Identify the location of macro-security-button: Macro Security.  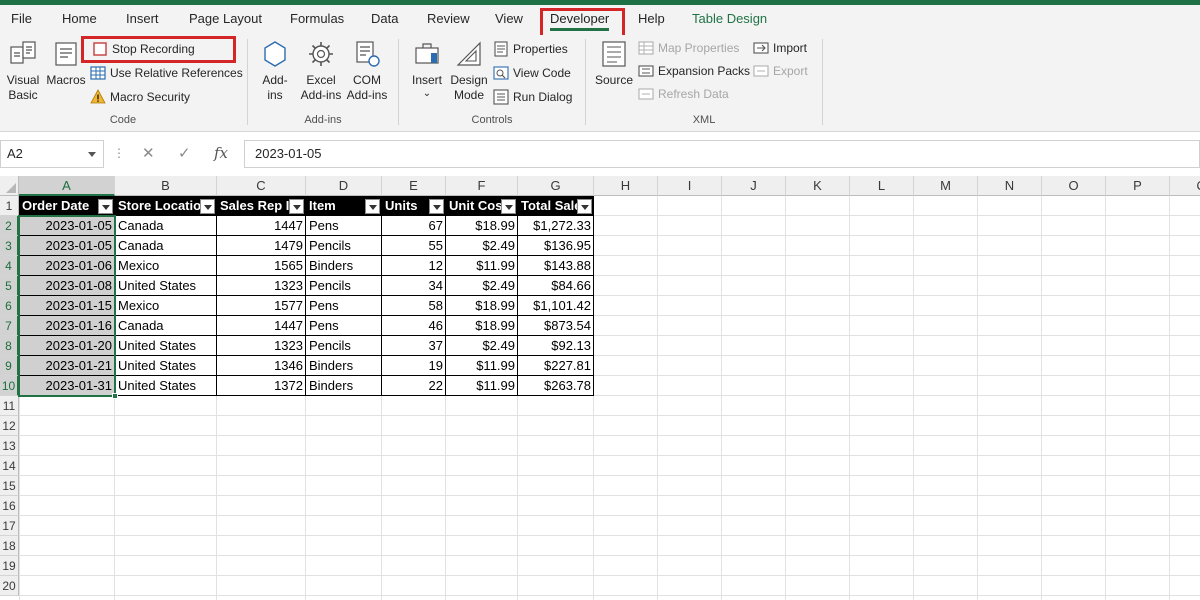
(140, 97).